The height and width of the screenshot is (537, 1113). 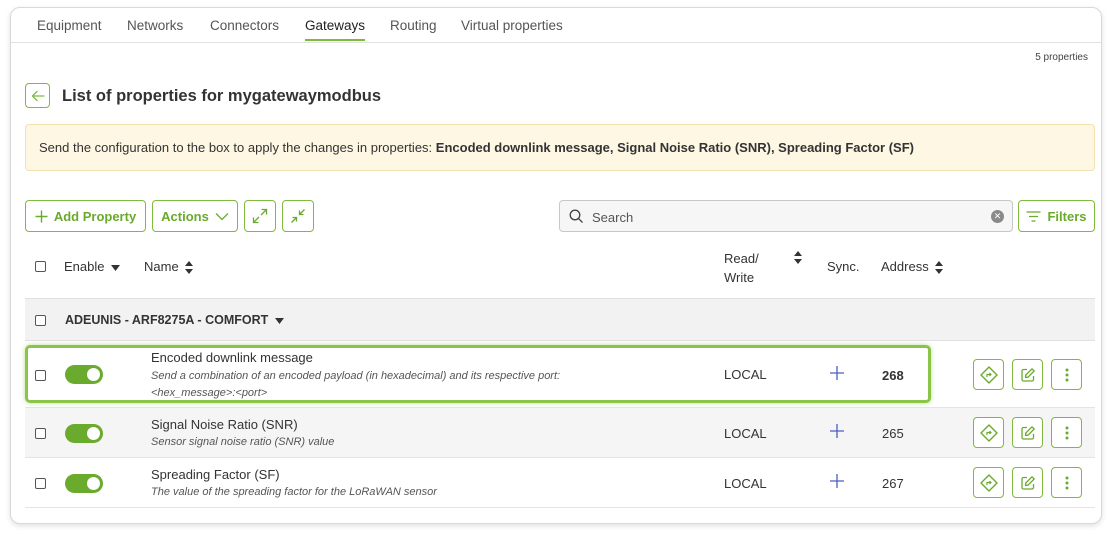 I want to click on back-button, so click(x=37, y=95).